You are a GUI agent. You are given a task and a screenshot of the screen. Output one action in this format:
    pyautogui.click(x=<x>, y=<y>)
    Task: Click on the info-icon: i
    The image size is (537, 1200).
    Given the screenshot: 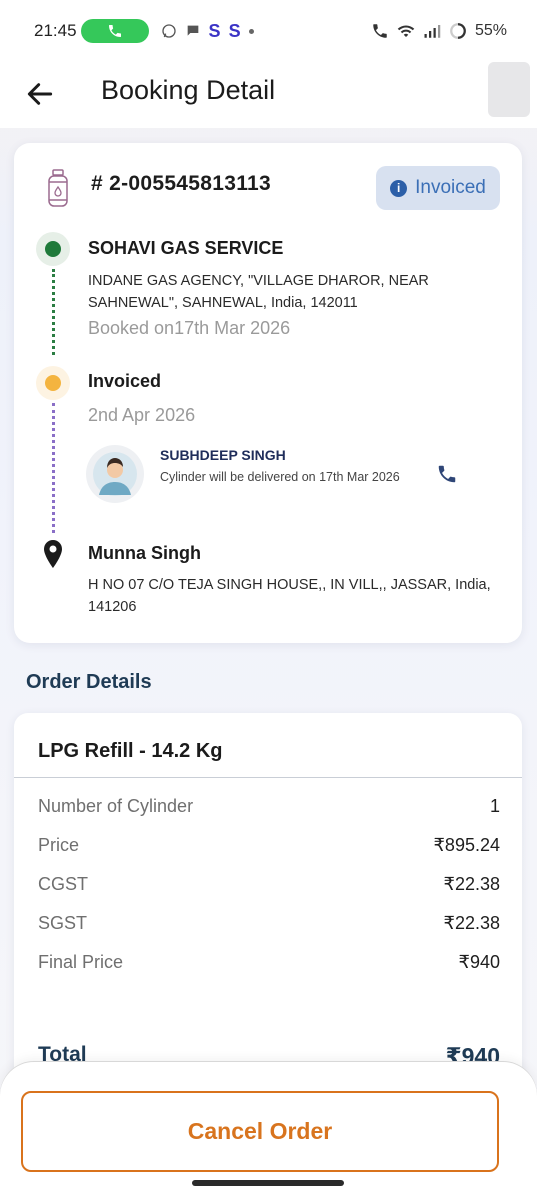 What is the action you would take?
    pyautogui.click(x=399, y=188)
    